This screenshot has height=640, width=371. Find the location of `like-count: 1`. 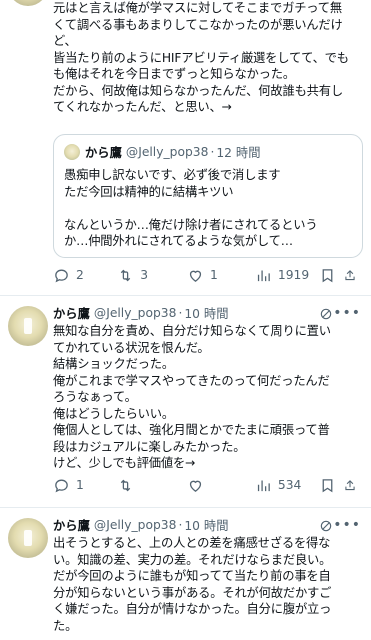

like-count: 1 is located at coordinates (213, 275).